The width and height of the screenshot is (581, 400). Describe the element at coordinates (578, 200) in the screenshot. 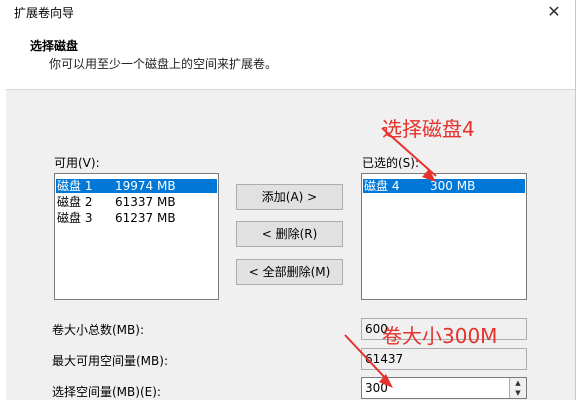

I see `background-window-edge-right` at that location.